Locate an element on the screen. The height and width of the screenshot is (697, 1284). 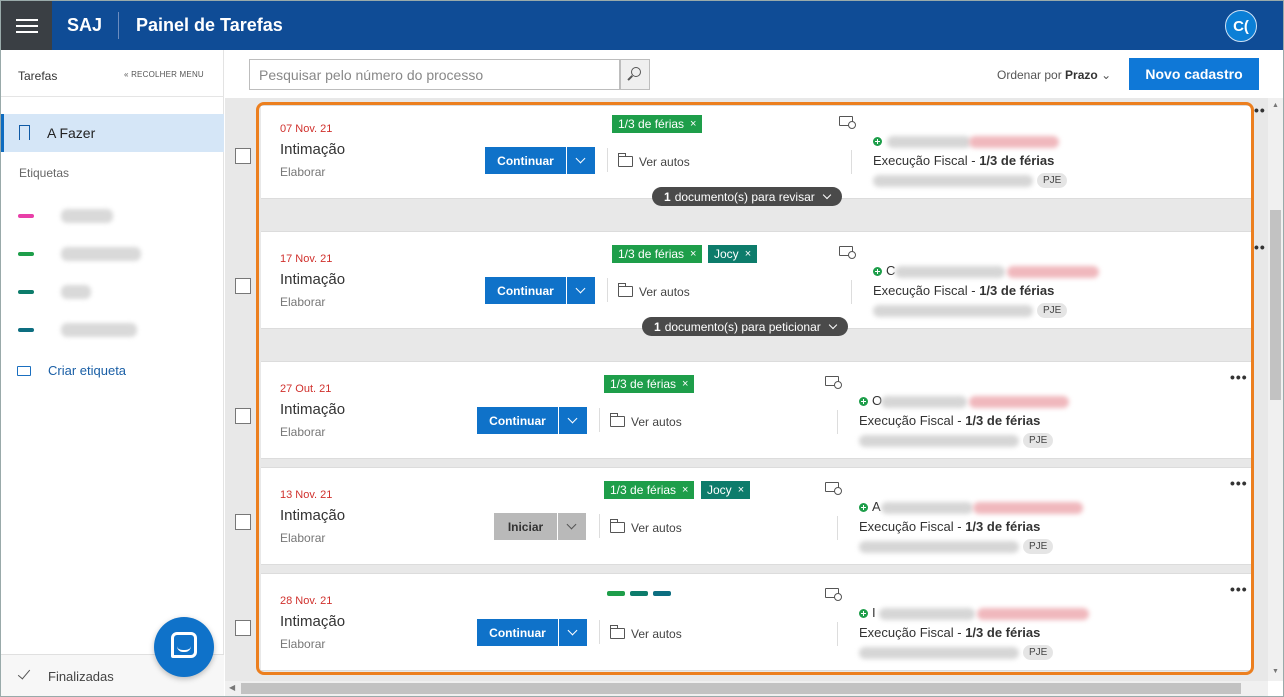
create-tag-label: Criar etiqueta is located at coordinates (87, 370).